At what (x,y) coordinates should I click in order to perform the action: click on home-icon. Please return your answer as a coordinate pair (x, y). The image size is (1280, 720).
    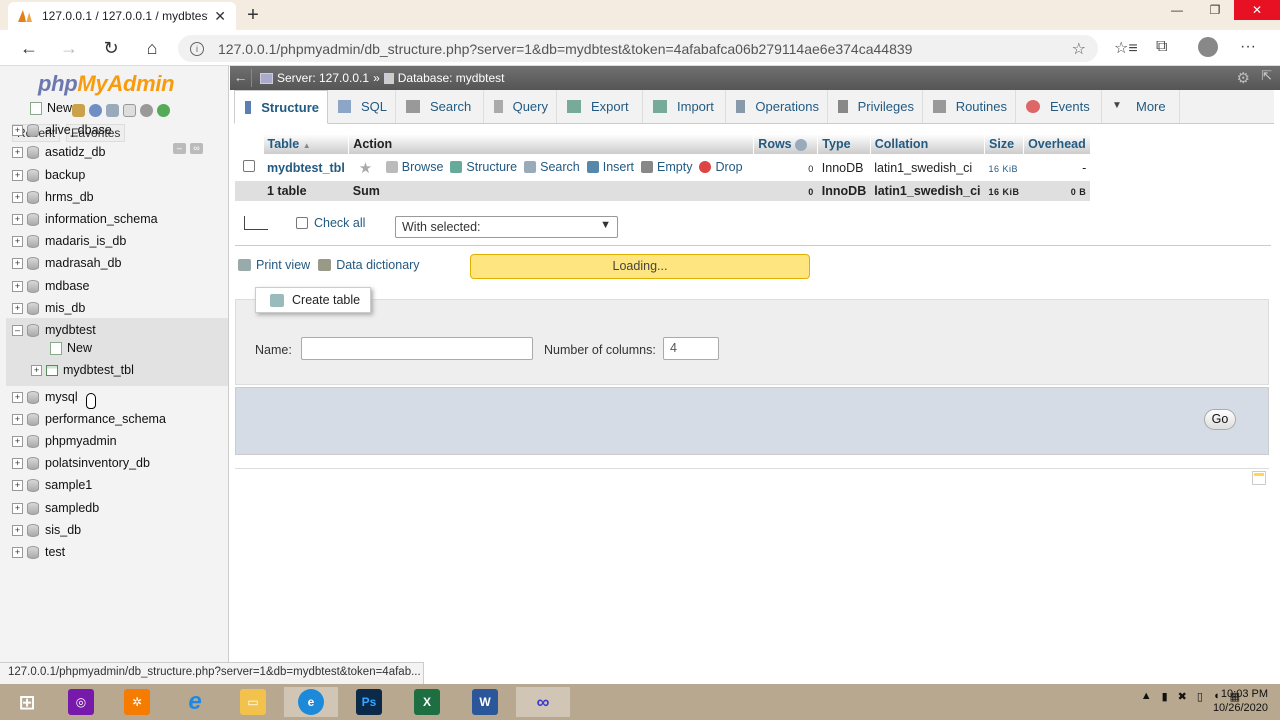
    Looking at the image, I should click on (78, 110).